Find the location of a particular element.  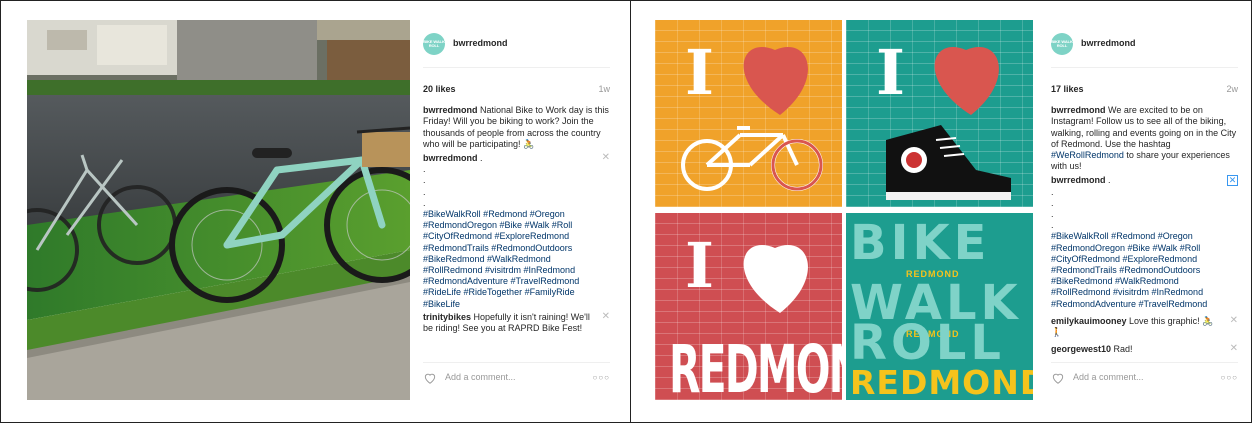

comment-username: georgewest10 is located at coordinates (1081, 349).